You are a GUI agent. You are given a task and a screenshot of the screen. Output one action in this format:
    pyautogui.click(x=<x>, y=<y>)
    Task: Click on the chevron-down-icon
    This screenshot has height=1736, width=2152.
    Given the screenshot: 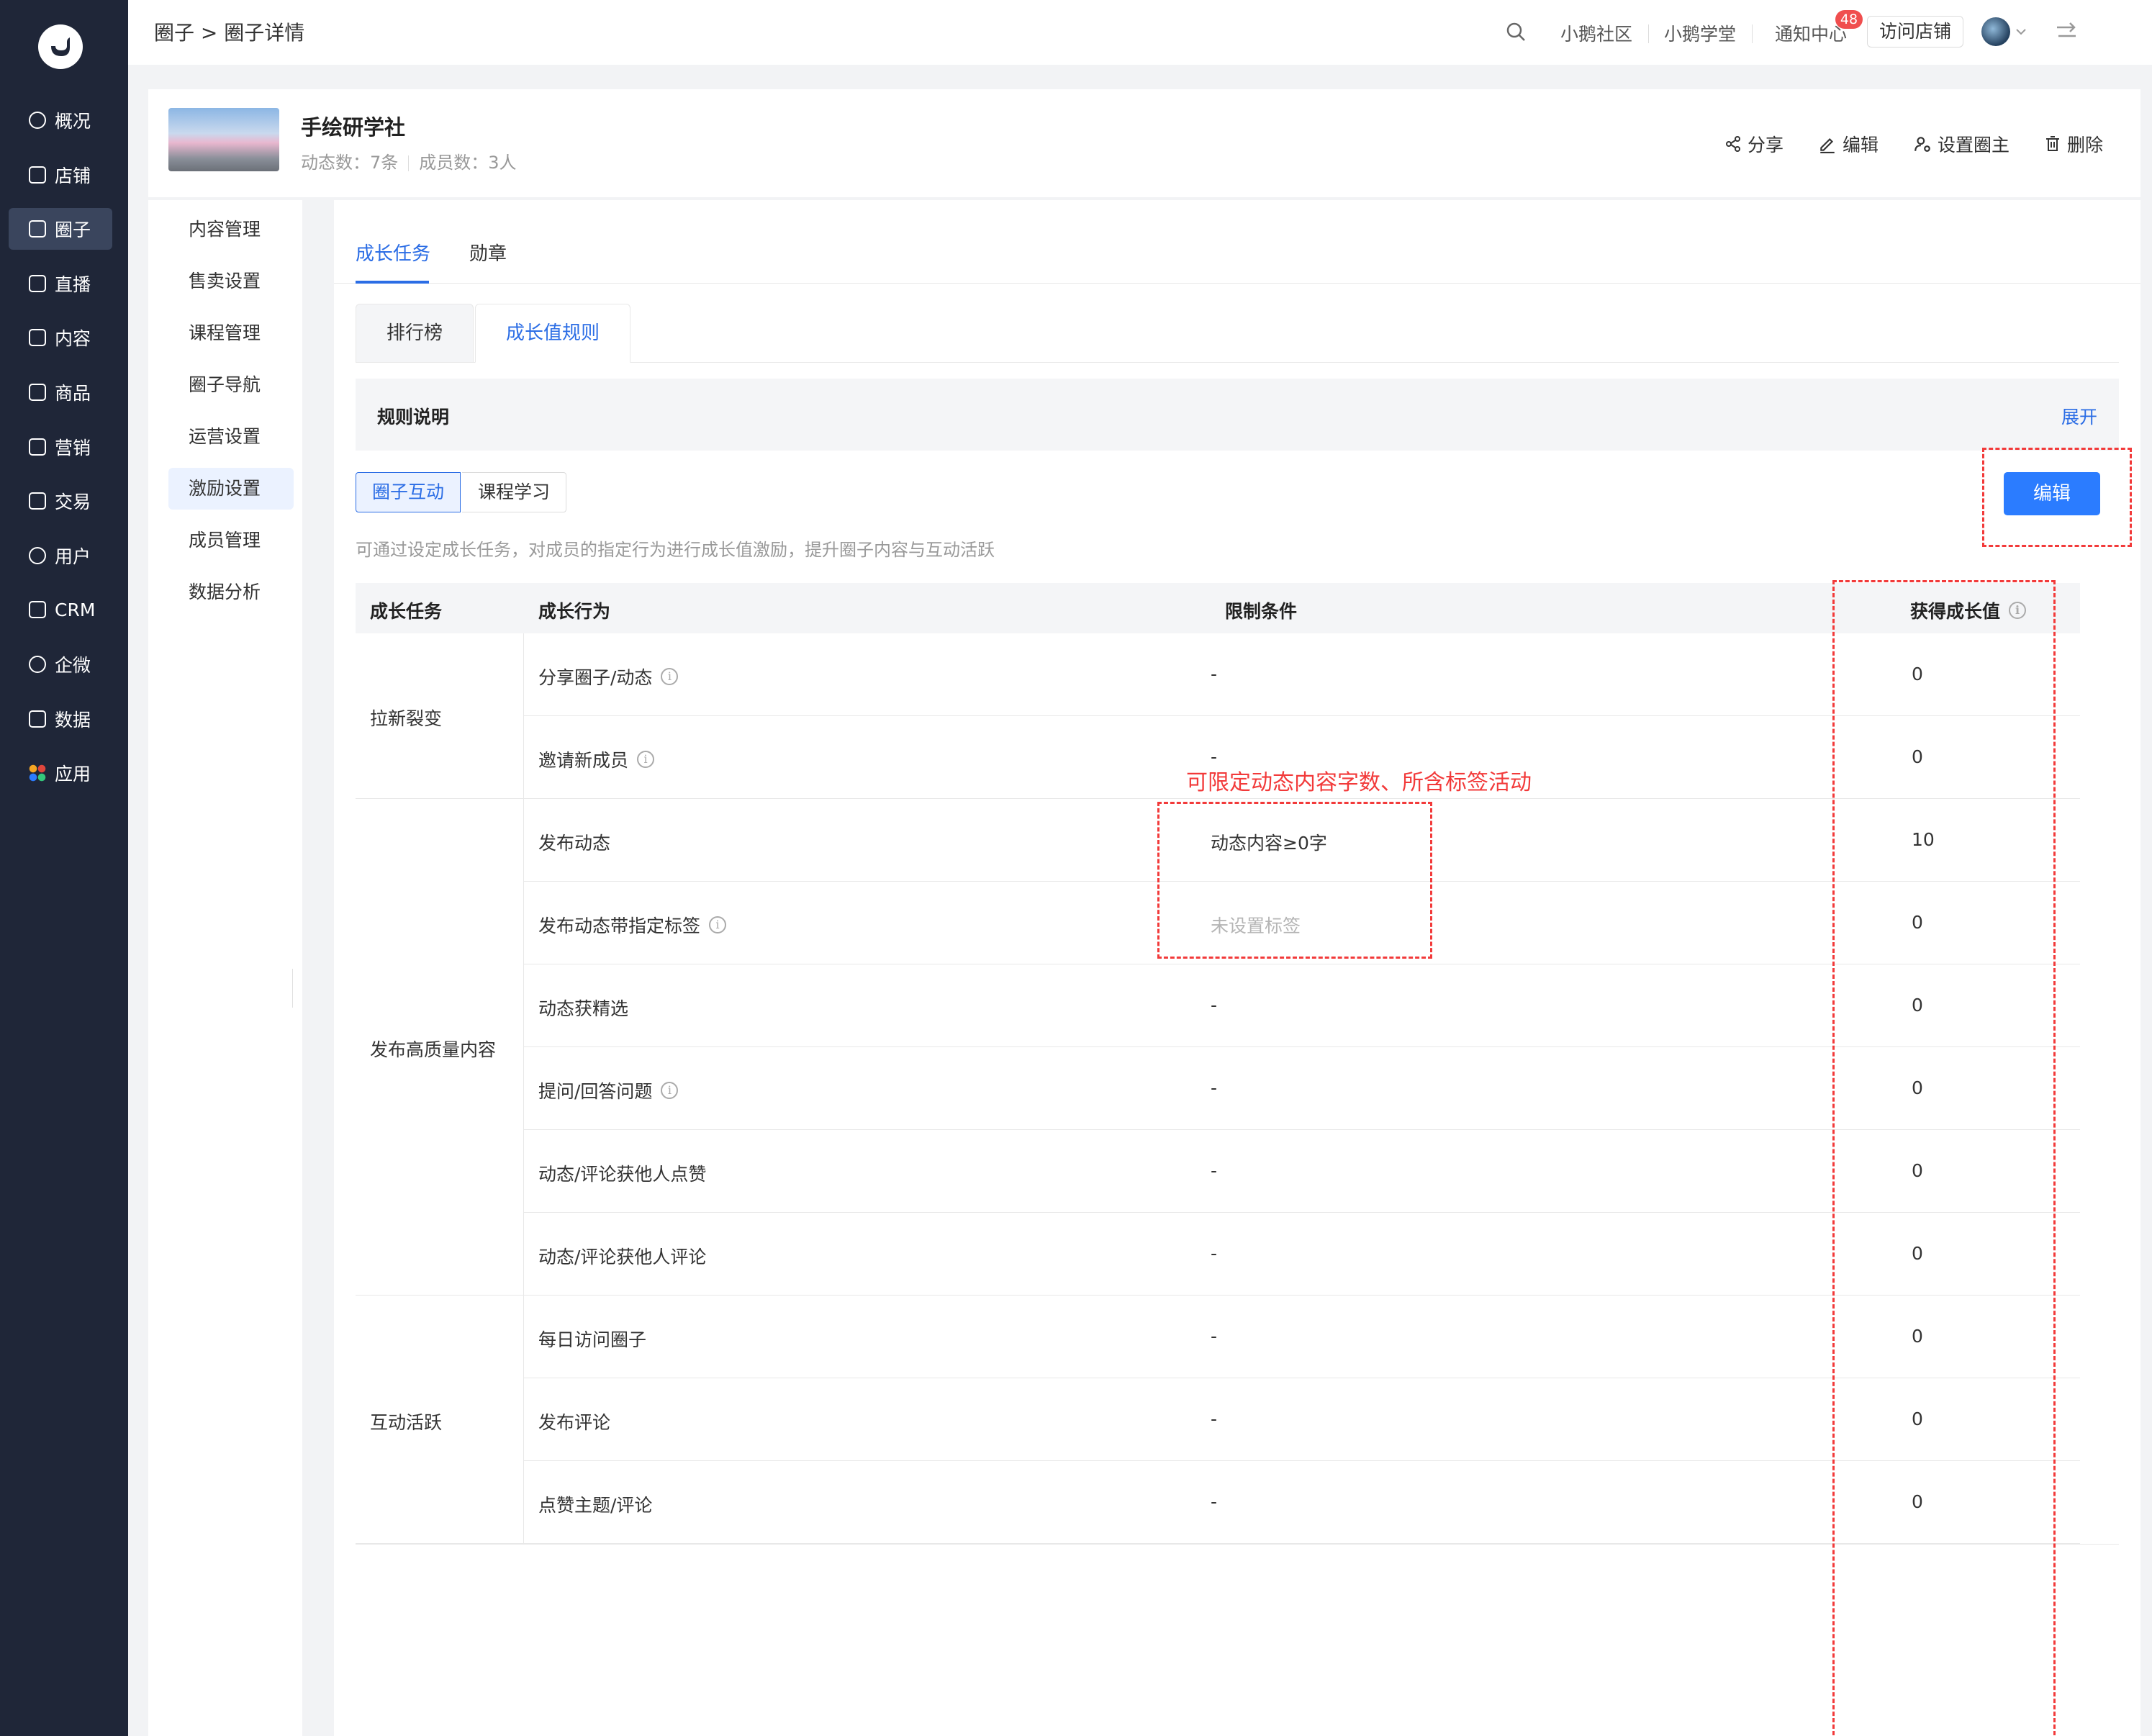 What is the action you would take?
    pyautogui.click(x=2021, y=32)
    